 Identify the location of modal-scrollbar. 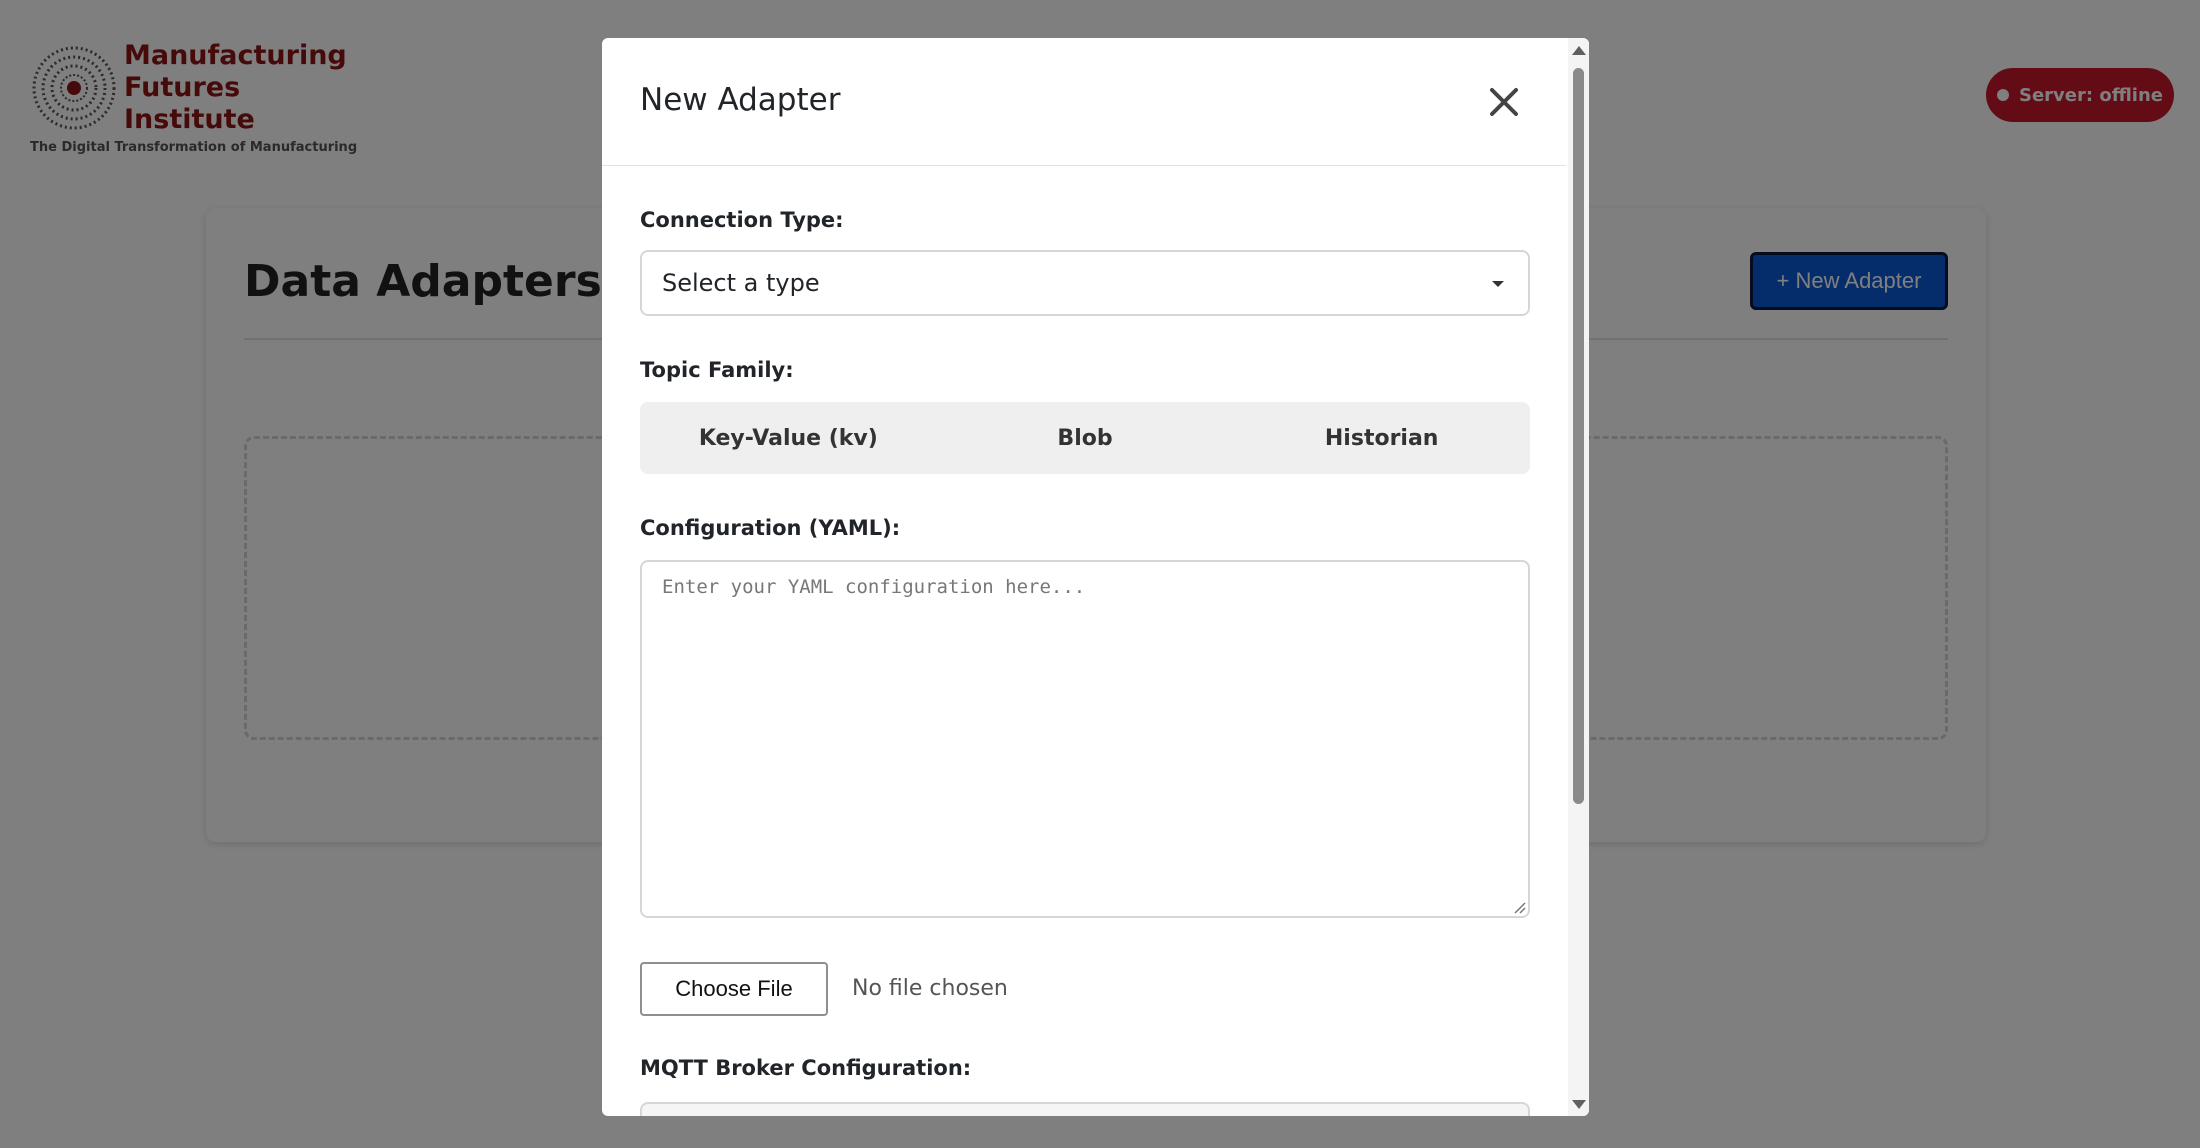
(1578, 577).